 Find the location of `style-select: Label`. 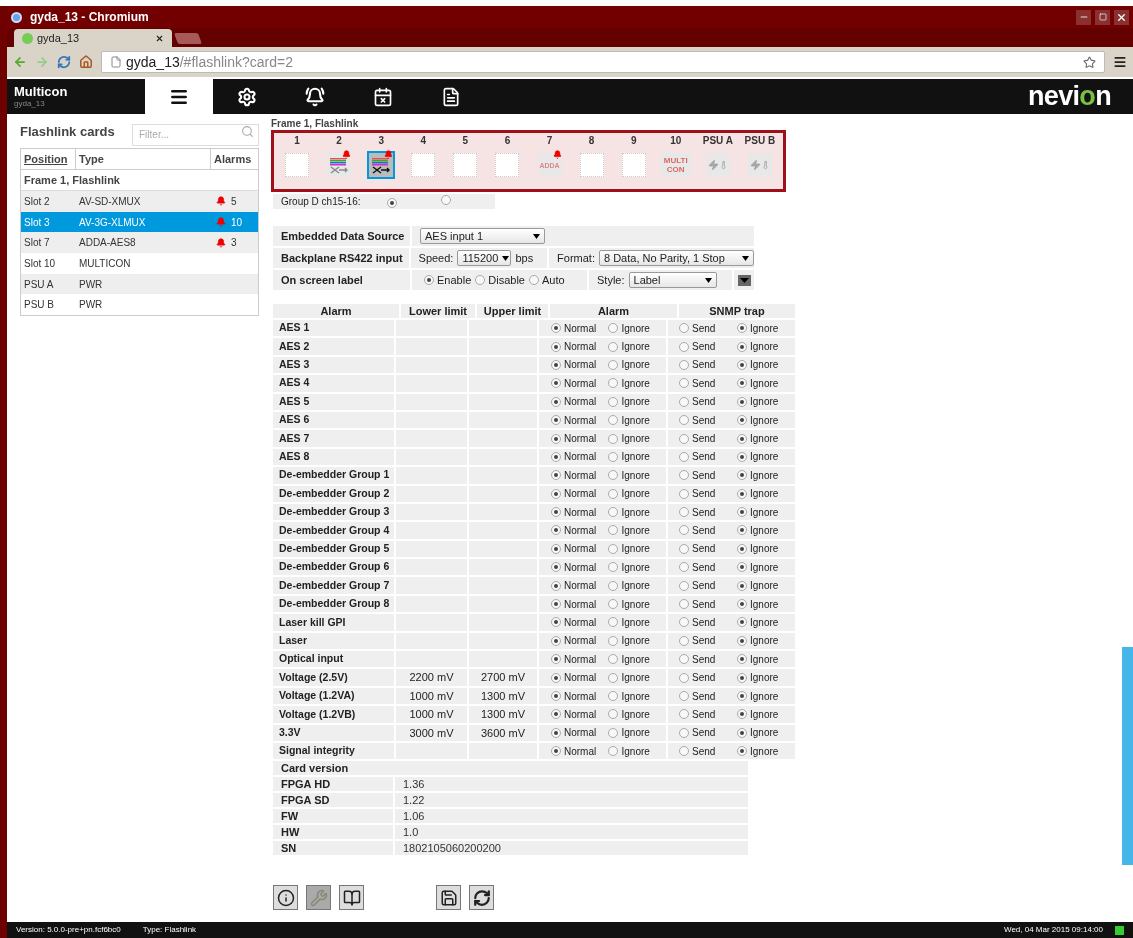

style-select: Label is located at coordinates (672, 280).